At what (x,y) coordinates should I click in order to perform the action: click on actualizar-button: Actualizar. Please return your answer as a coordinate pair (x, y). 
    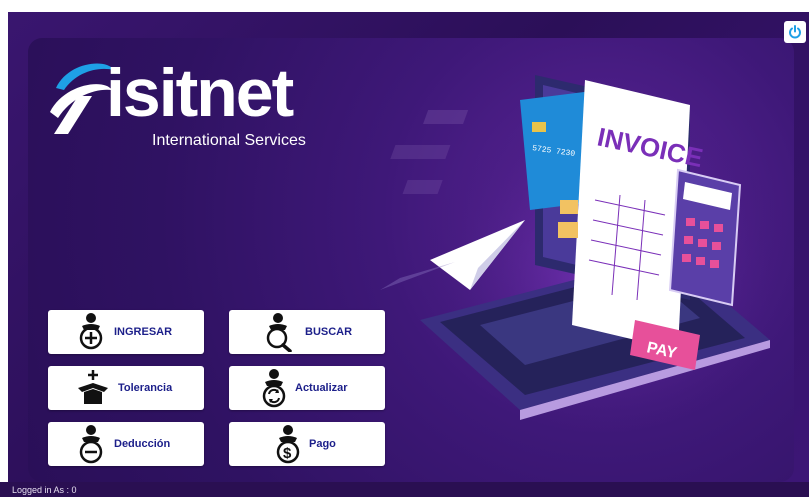
    Looking at the image, I should click on (307, 388).